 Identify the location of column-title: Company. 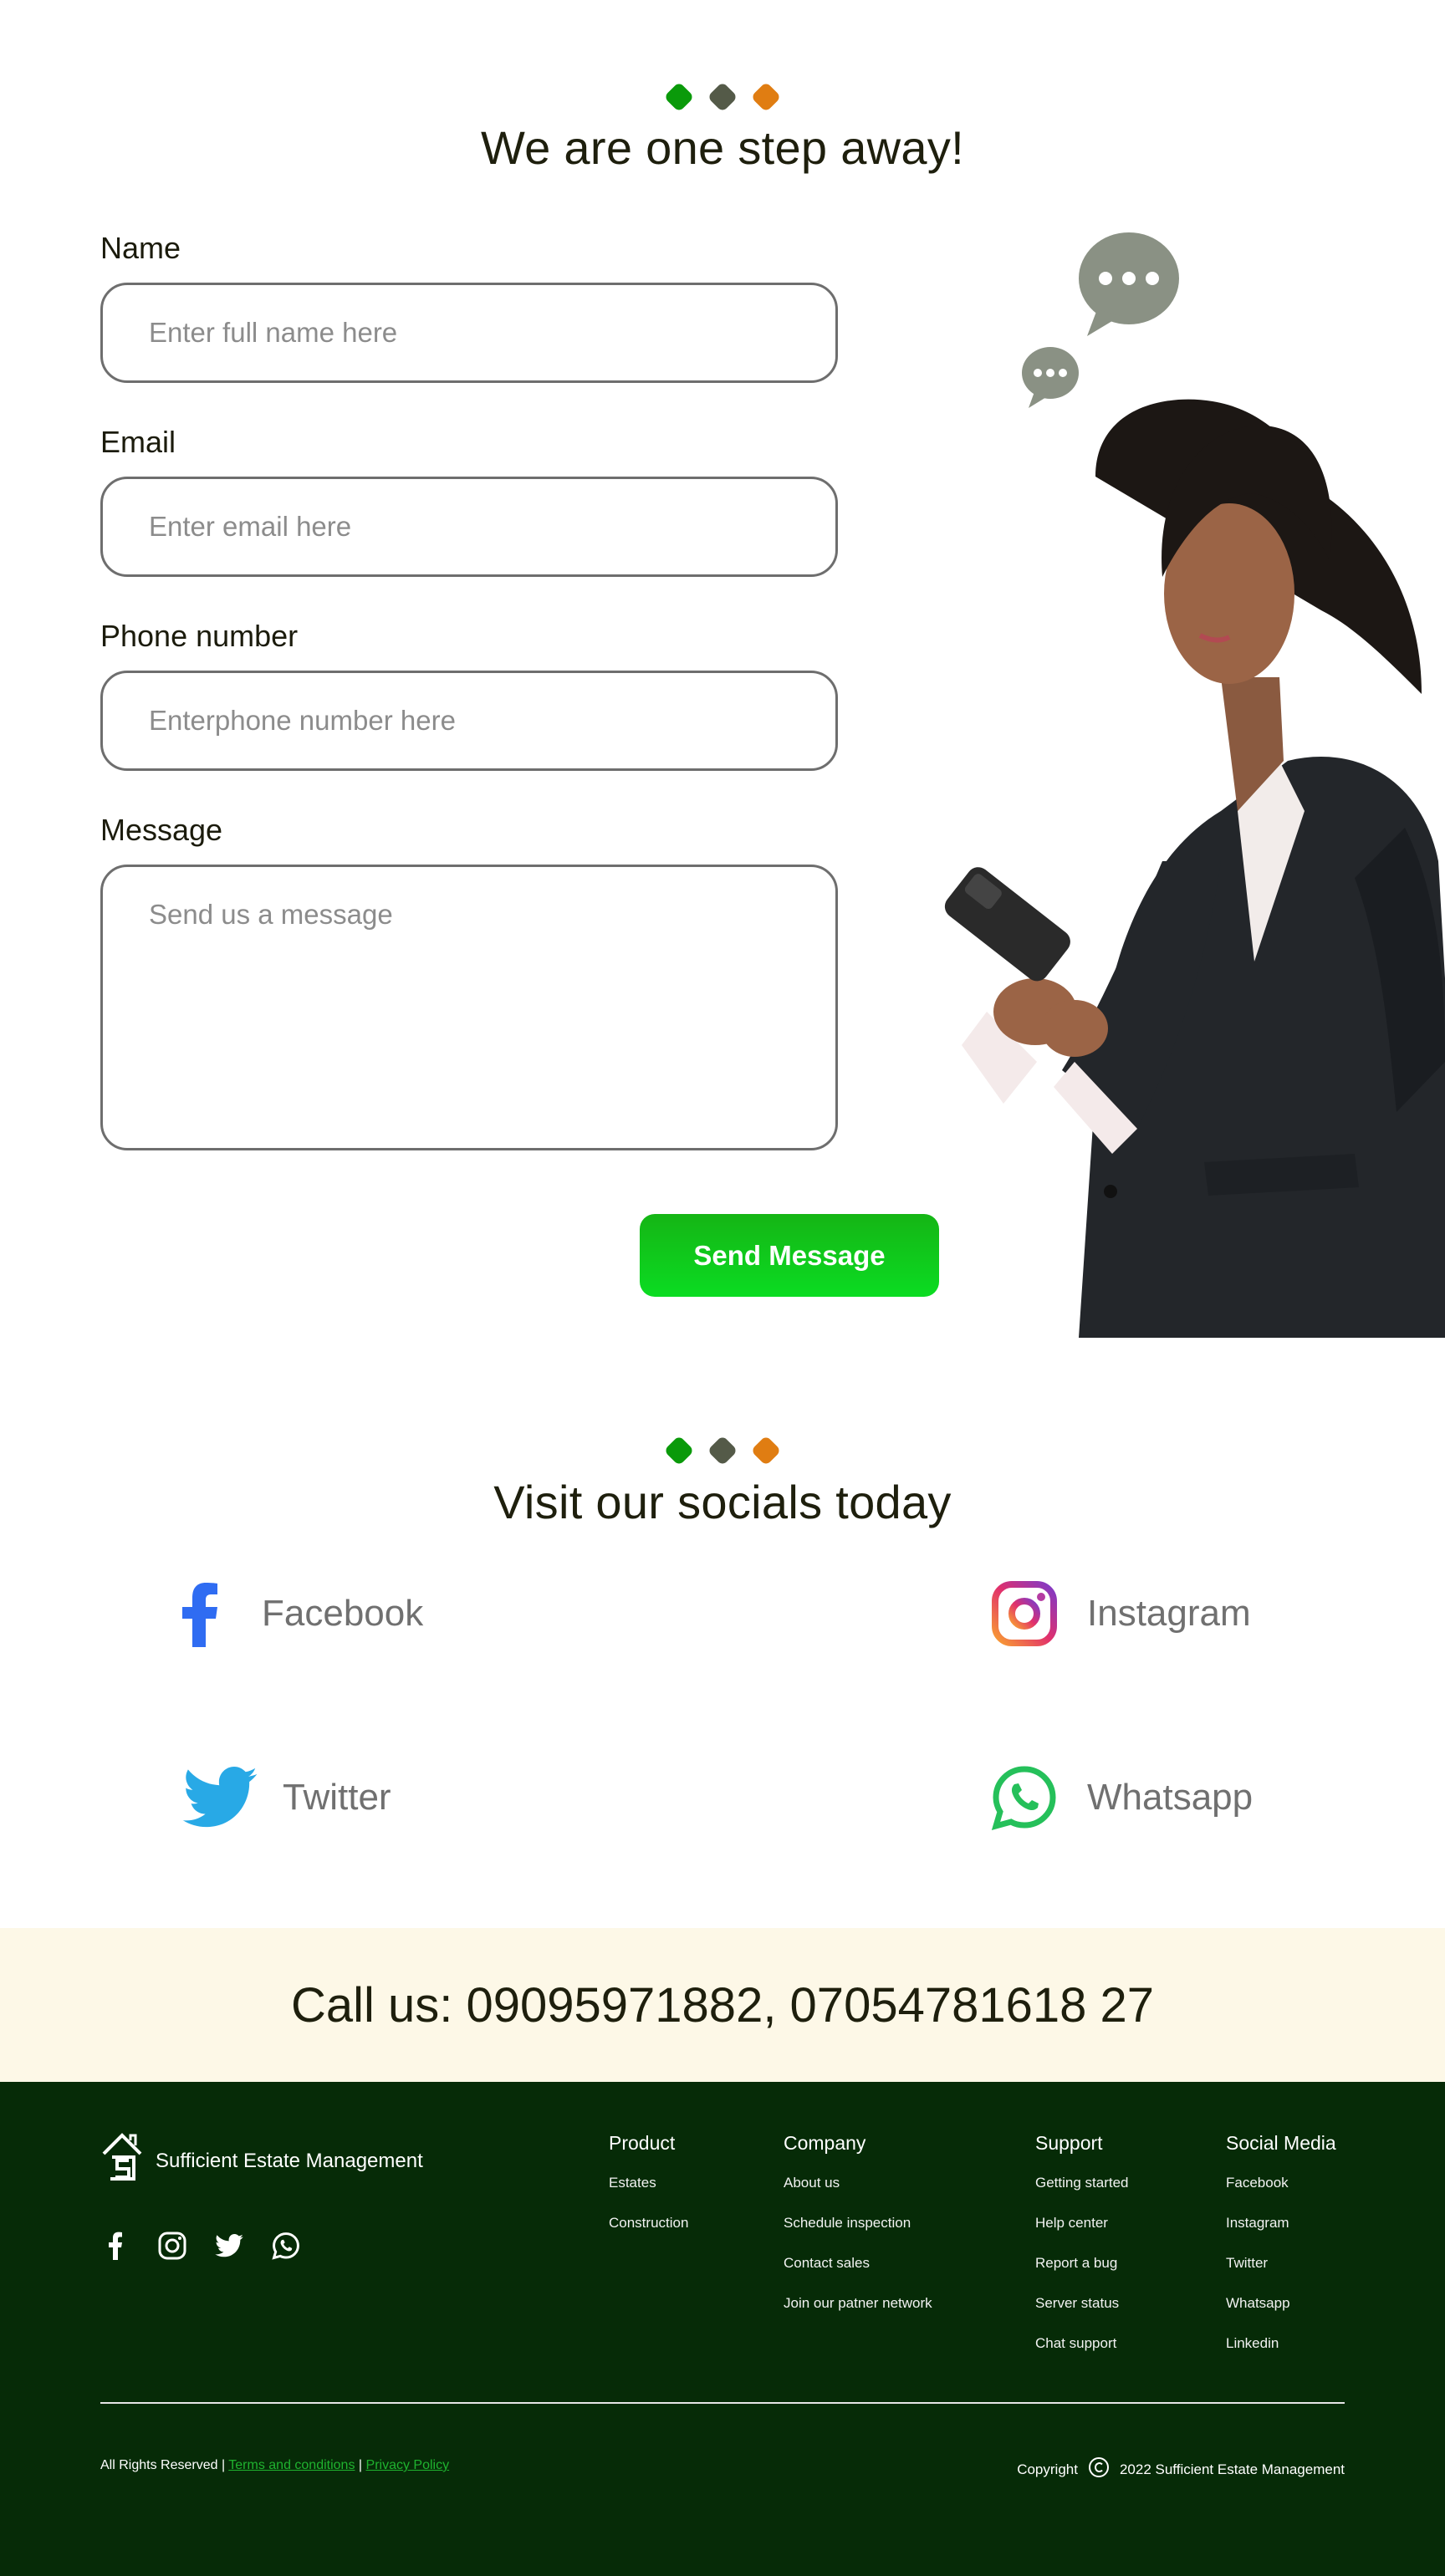
(825, 2143).